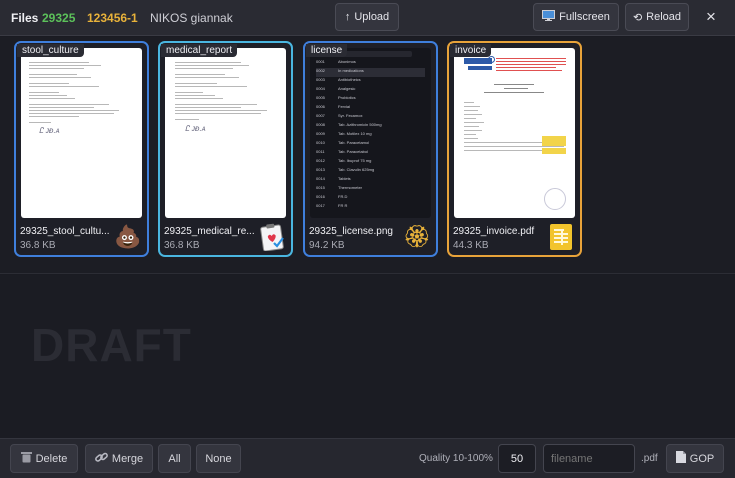 Image resolution: width=735 pixels, height=478 pixels. What do you see at coordinates (347, 17) in the screenshot?
I see `upload-arrow-icon: ↑` at bounding box center [347, 17].